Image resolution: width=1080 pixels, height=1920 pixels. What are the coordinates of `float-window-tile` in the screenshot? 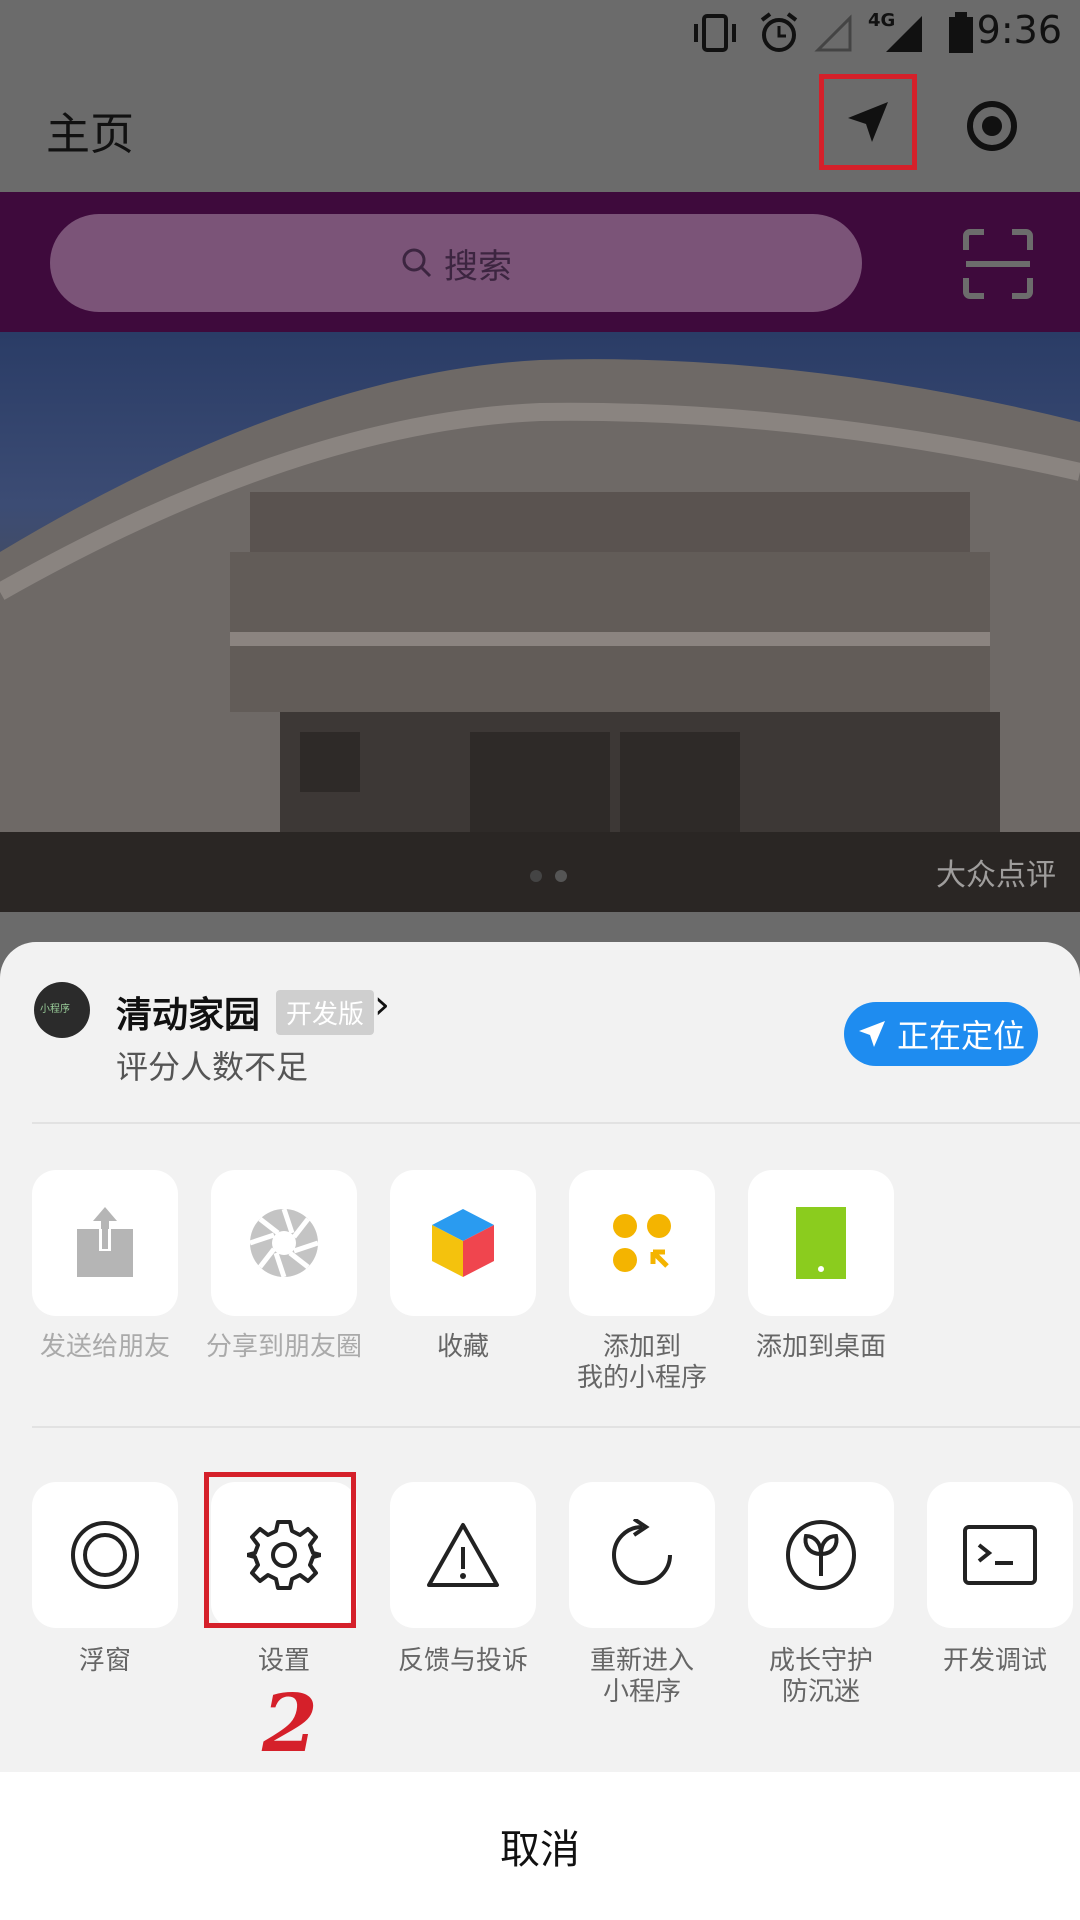 It's located at (105, 1555).